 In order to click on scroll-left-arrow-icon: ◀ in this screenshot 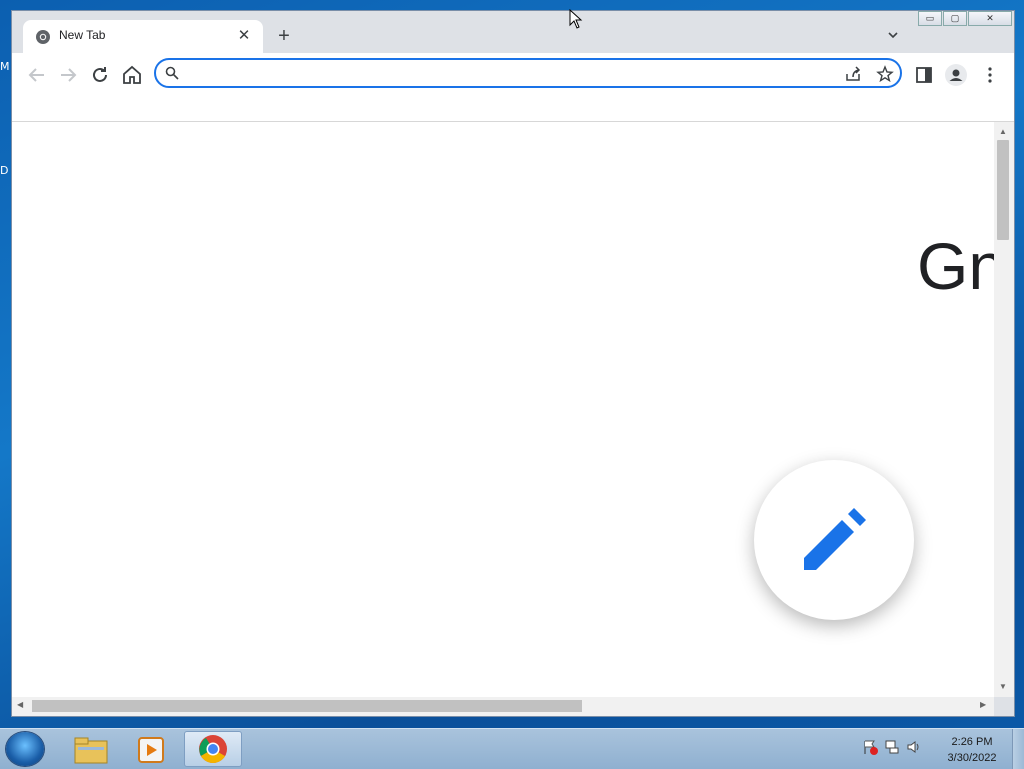, I will do `click(20, 704)`.